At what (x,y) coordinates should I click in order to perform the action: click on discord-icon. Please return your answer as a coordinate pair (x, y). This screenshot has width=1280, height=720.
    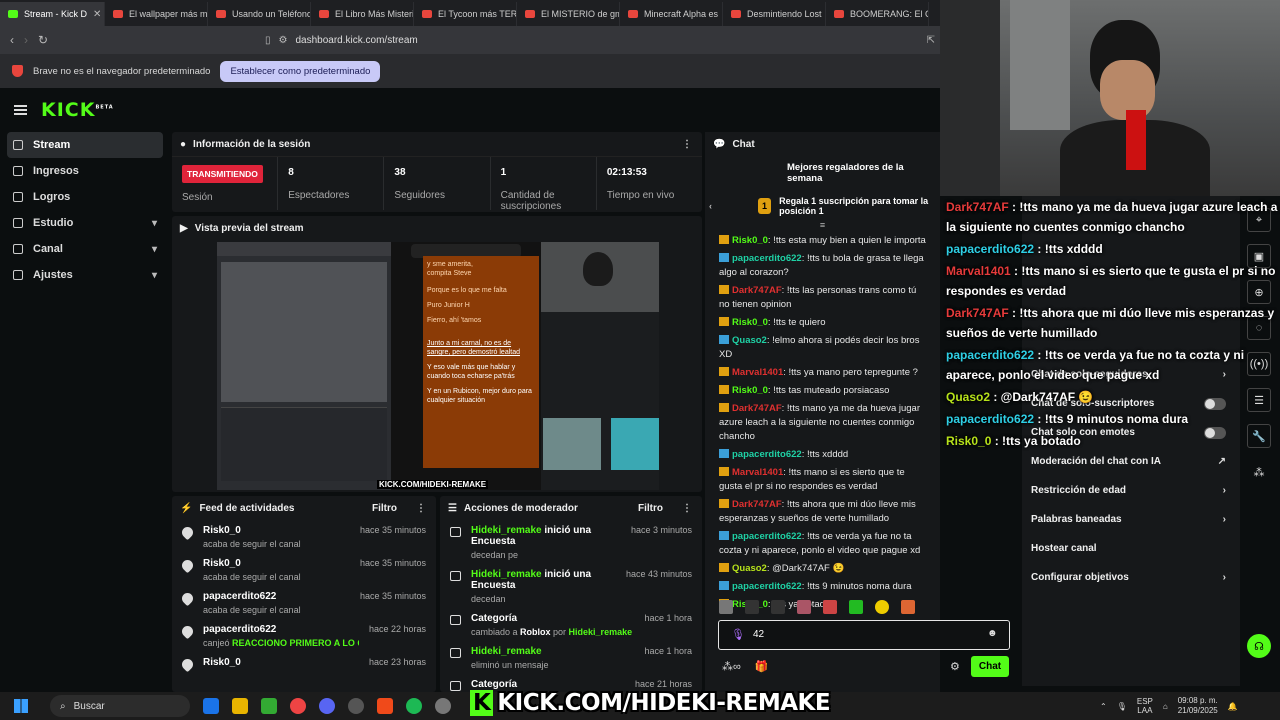
    Looking at the image, I should click on (327, 706).